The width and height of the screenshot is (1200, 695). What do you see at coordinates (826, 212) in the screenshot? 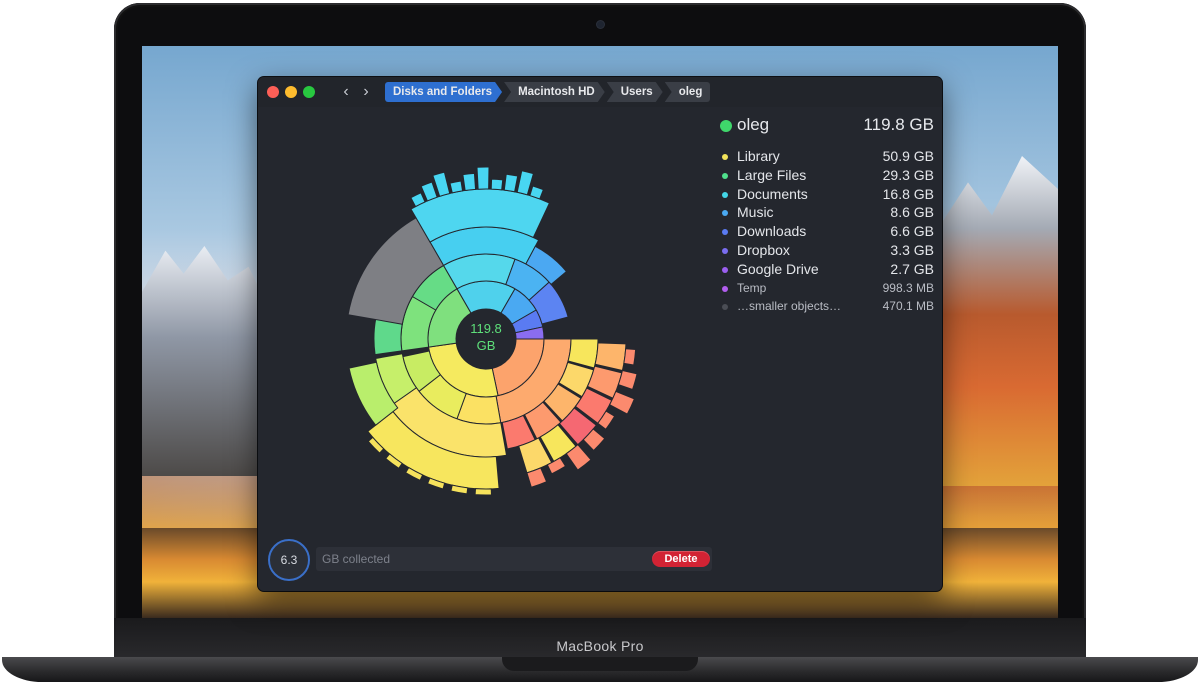
I see `legend-item-music: Music 8.6 GB` at bounding box center [826, 212].